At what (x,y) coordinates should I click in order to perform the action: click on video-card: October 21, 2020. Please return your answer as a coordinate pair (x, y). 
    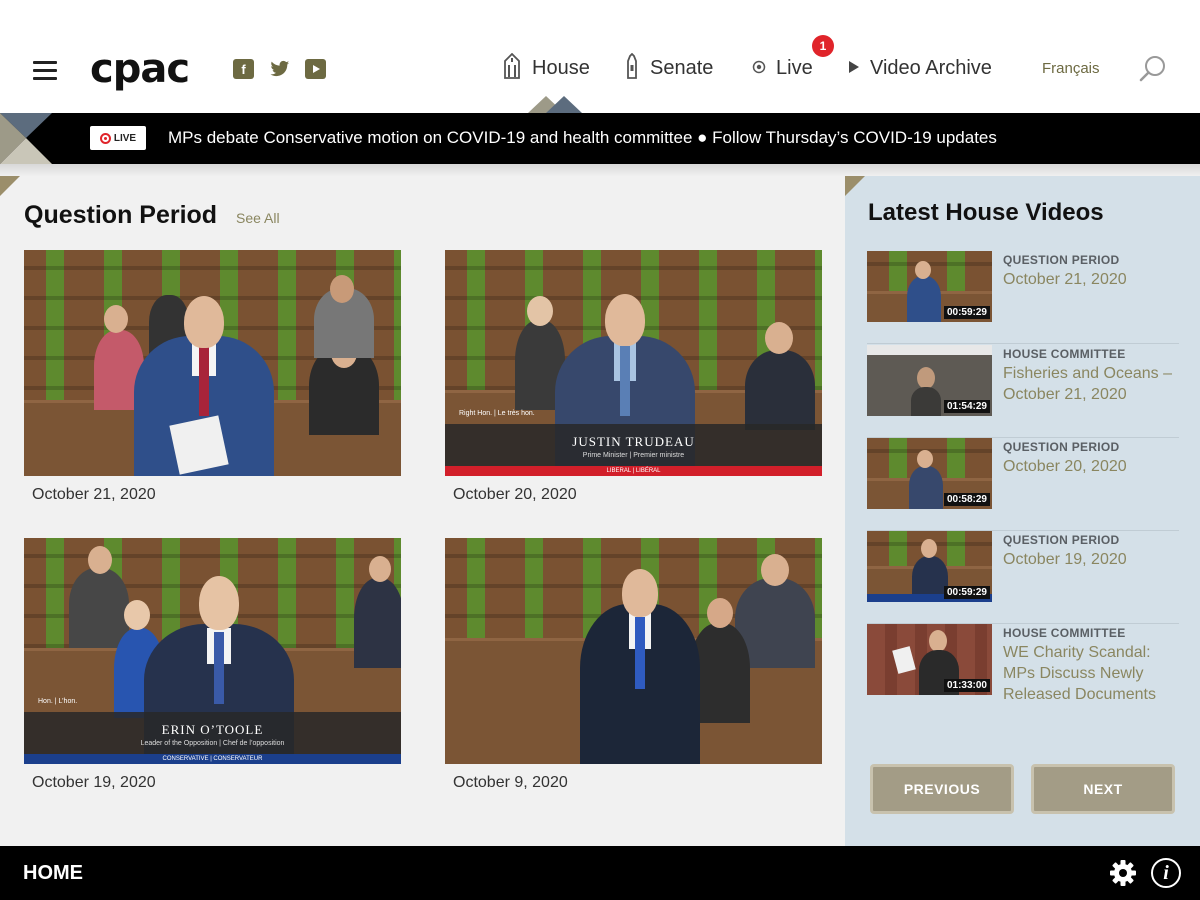
    Looking at the image, I should click on (212, 377).